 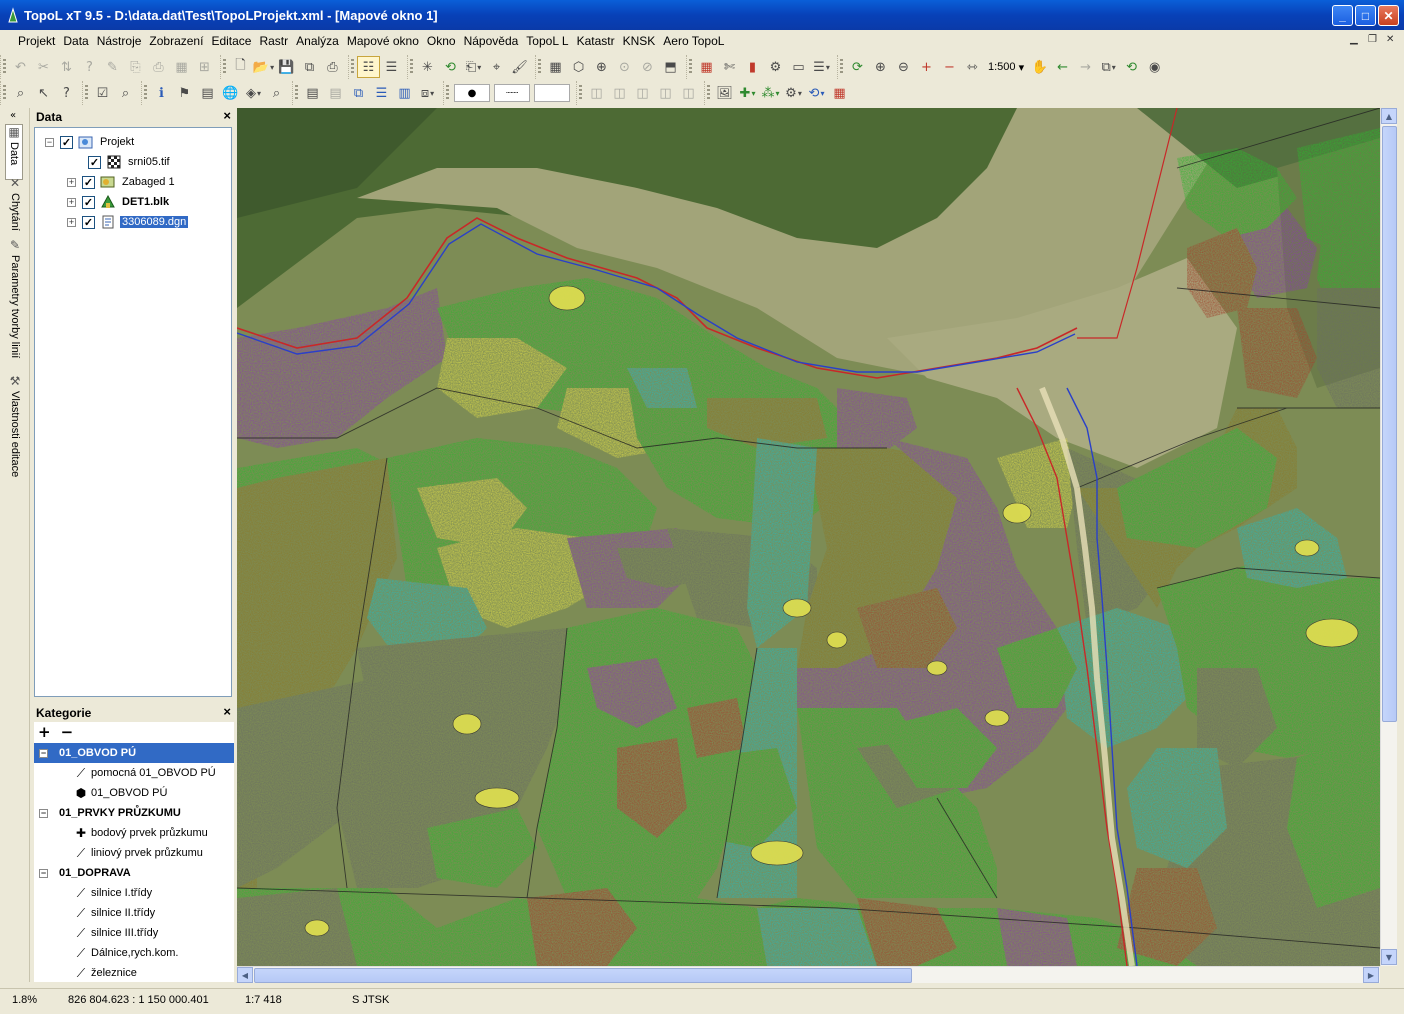 I want to click on menu-nastroje: Nástroje, so click(x=119, y=41).